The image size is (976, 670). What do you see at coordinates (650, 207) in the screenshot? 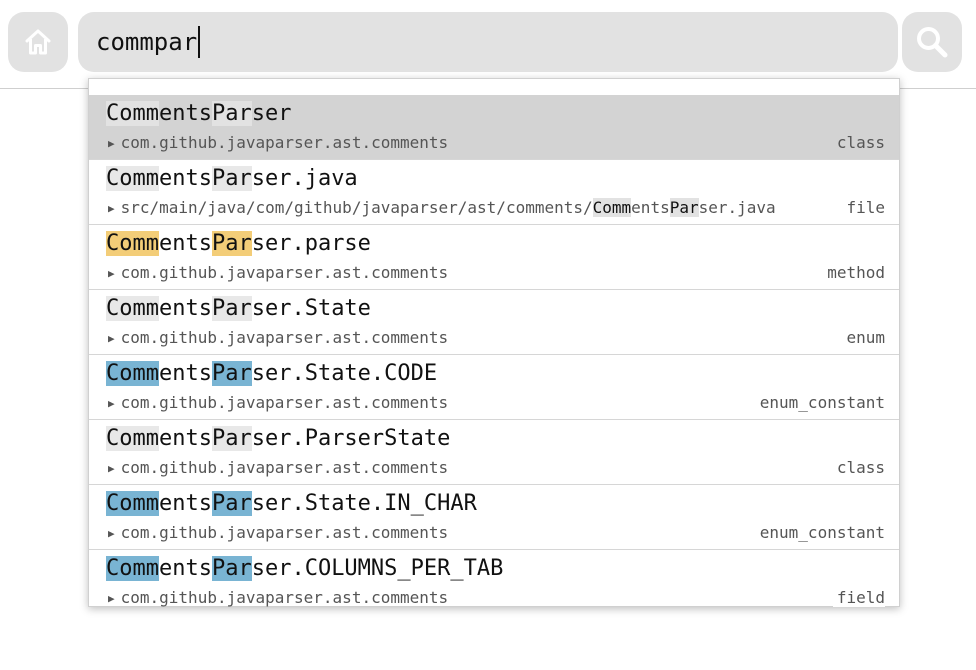
I see `path-text: ents` at bounding box center [650, 207].